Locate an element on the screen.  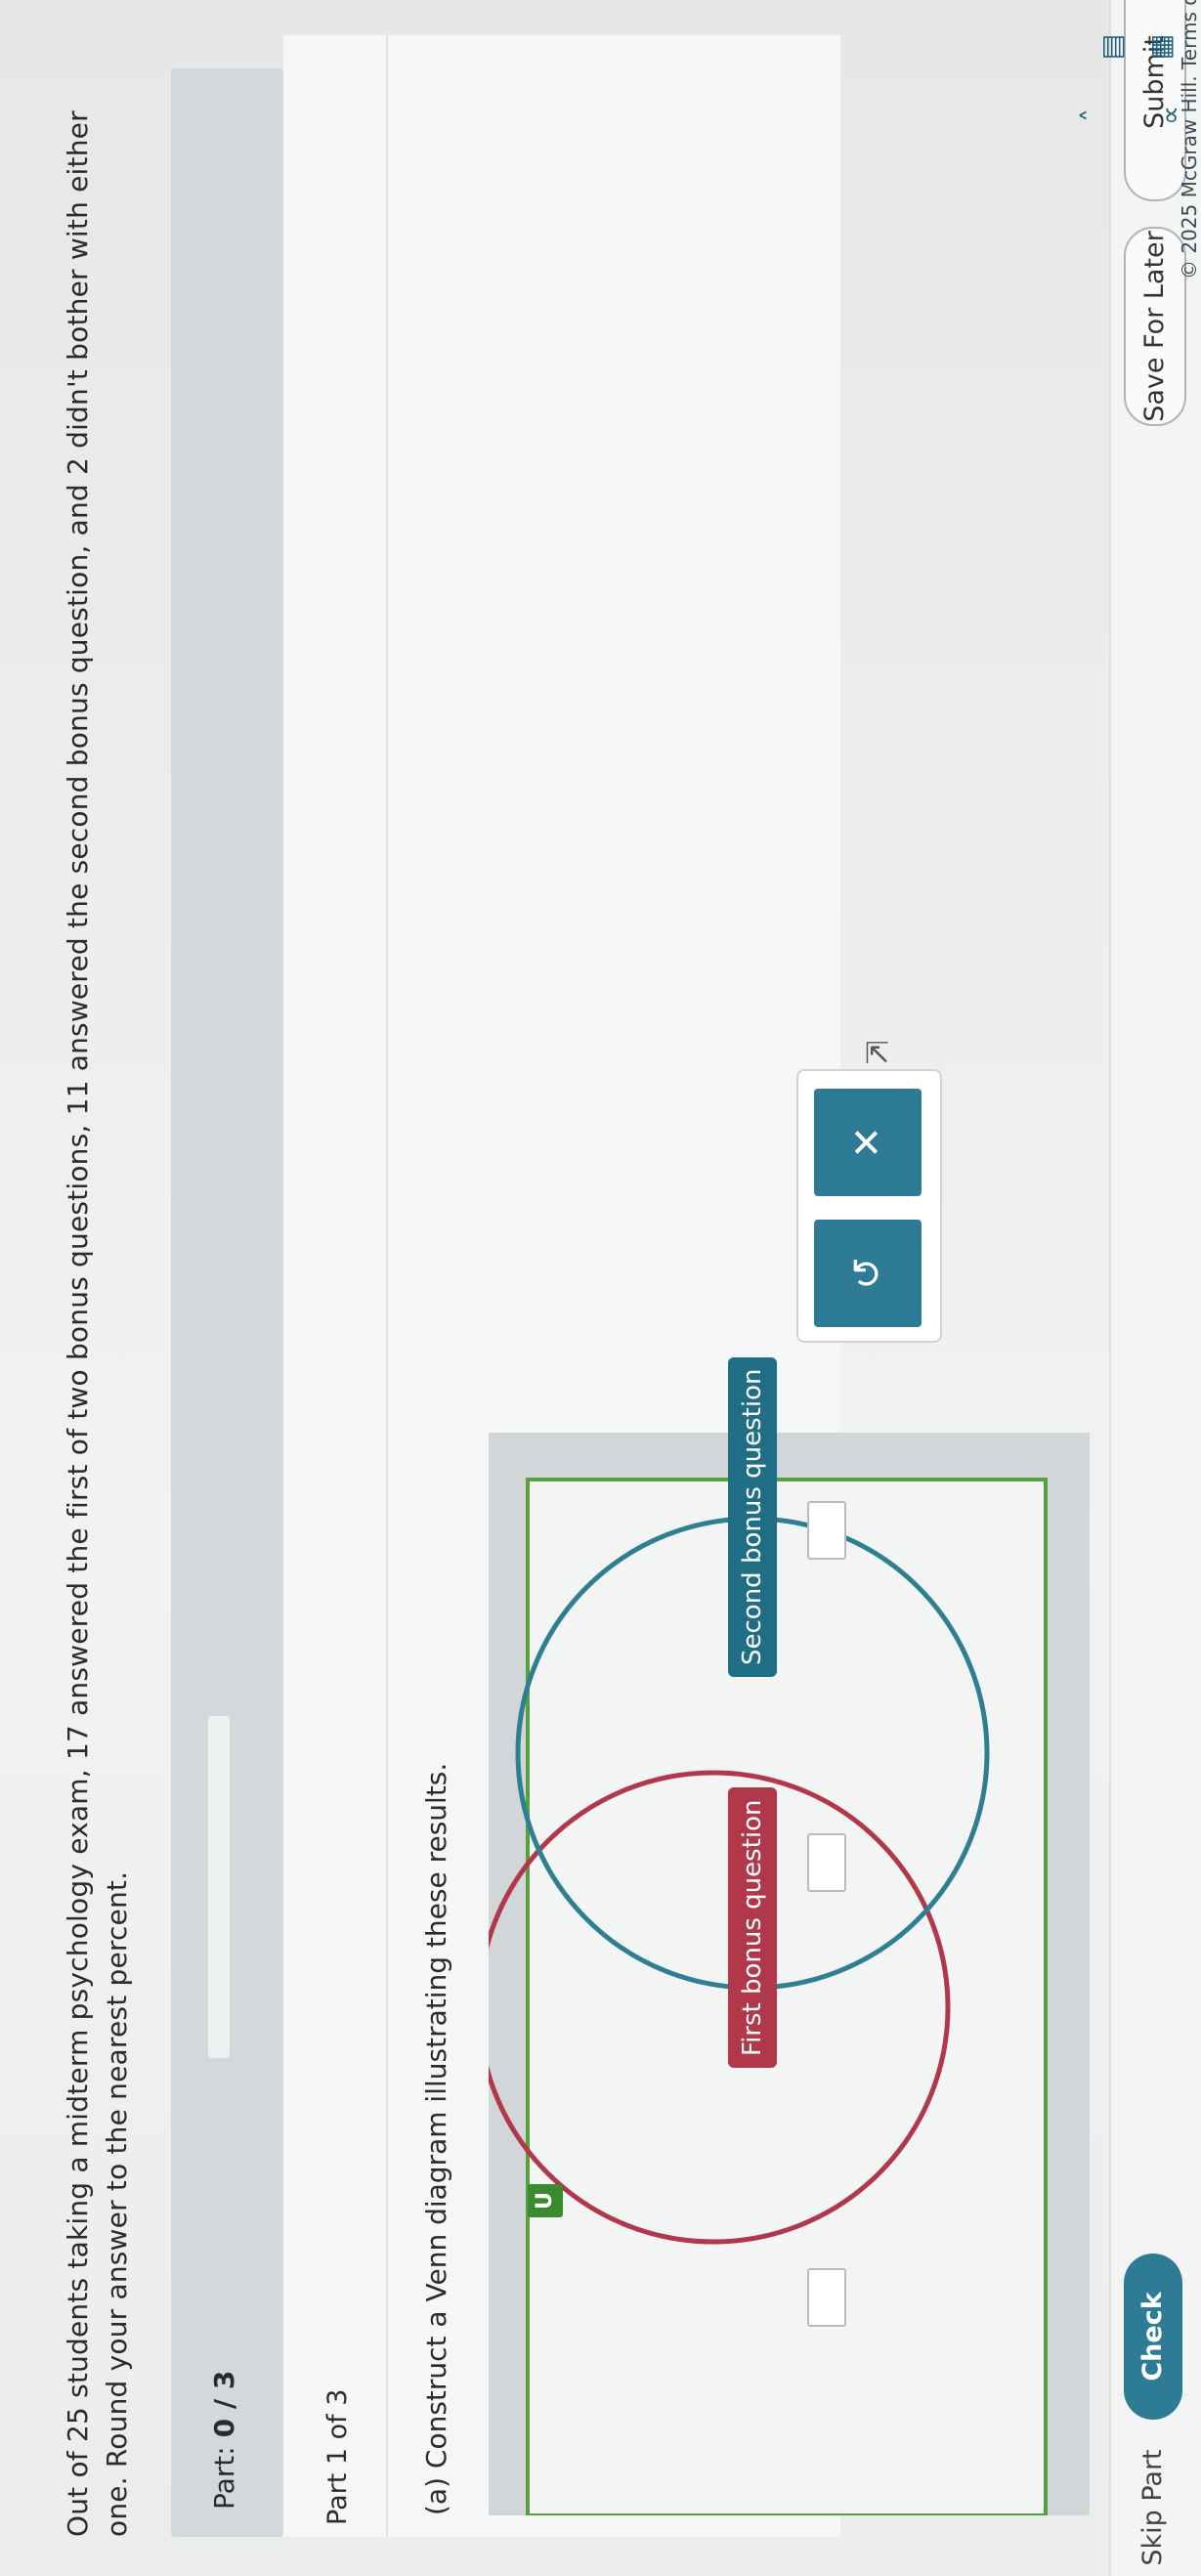
part-label-text: Part: is located at coordinates (224, 2478).